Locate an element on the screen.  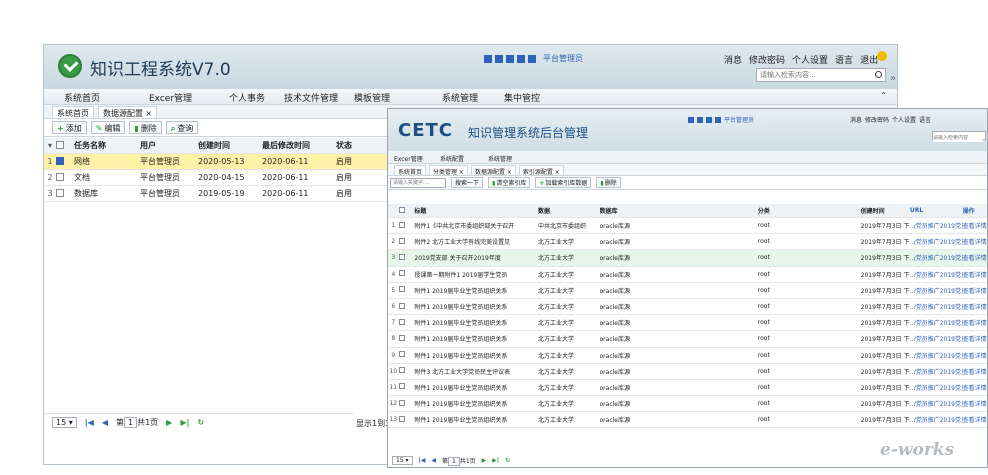
table-row: 3 数据库 平台管理员 2019-05-19 2020-06-11 启用 is located at coordinates (216, 194).